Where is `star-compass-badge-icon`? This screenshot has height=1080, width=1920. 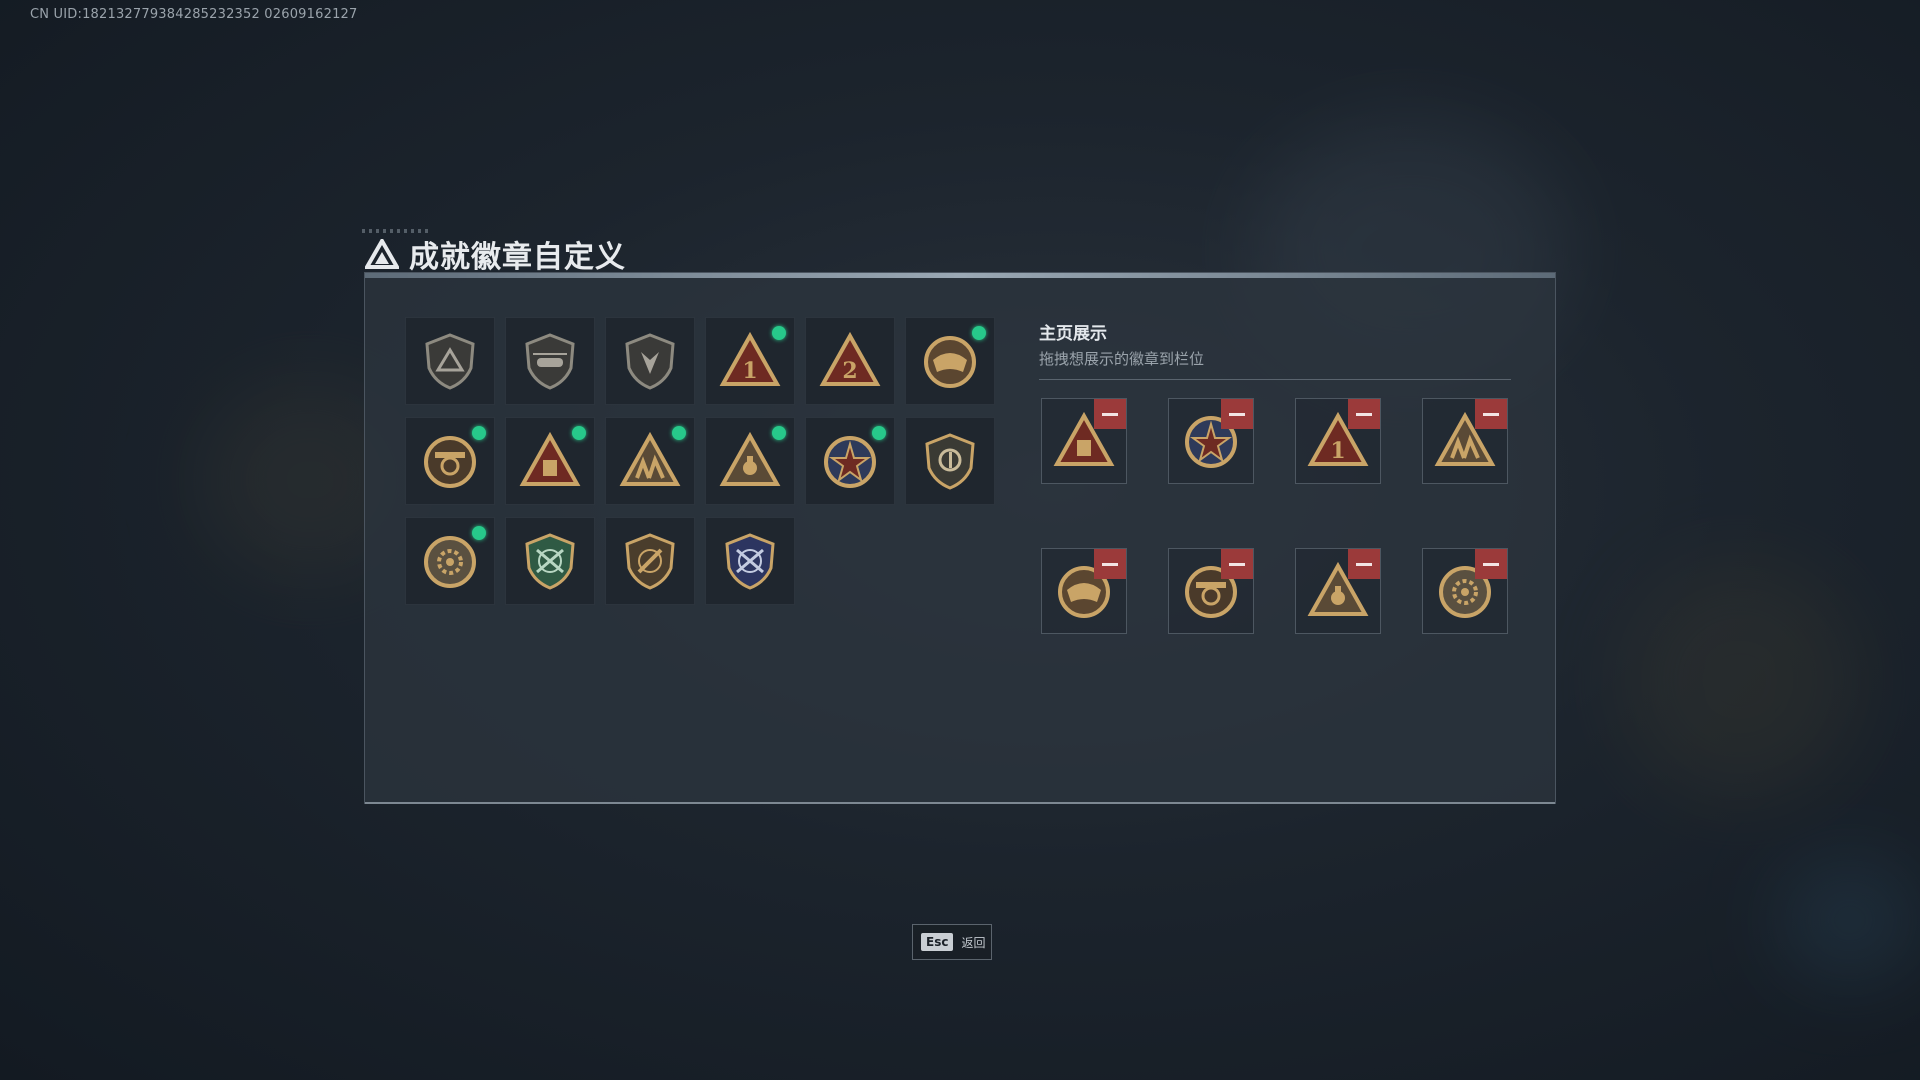 star-compass-badge-icon is located at coordinates (850, 462).